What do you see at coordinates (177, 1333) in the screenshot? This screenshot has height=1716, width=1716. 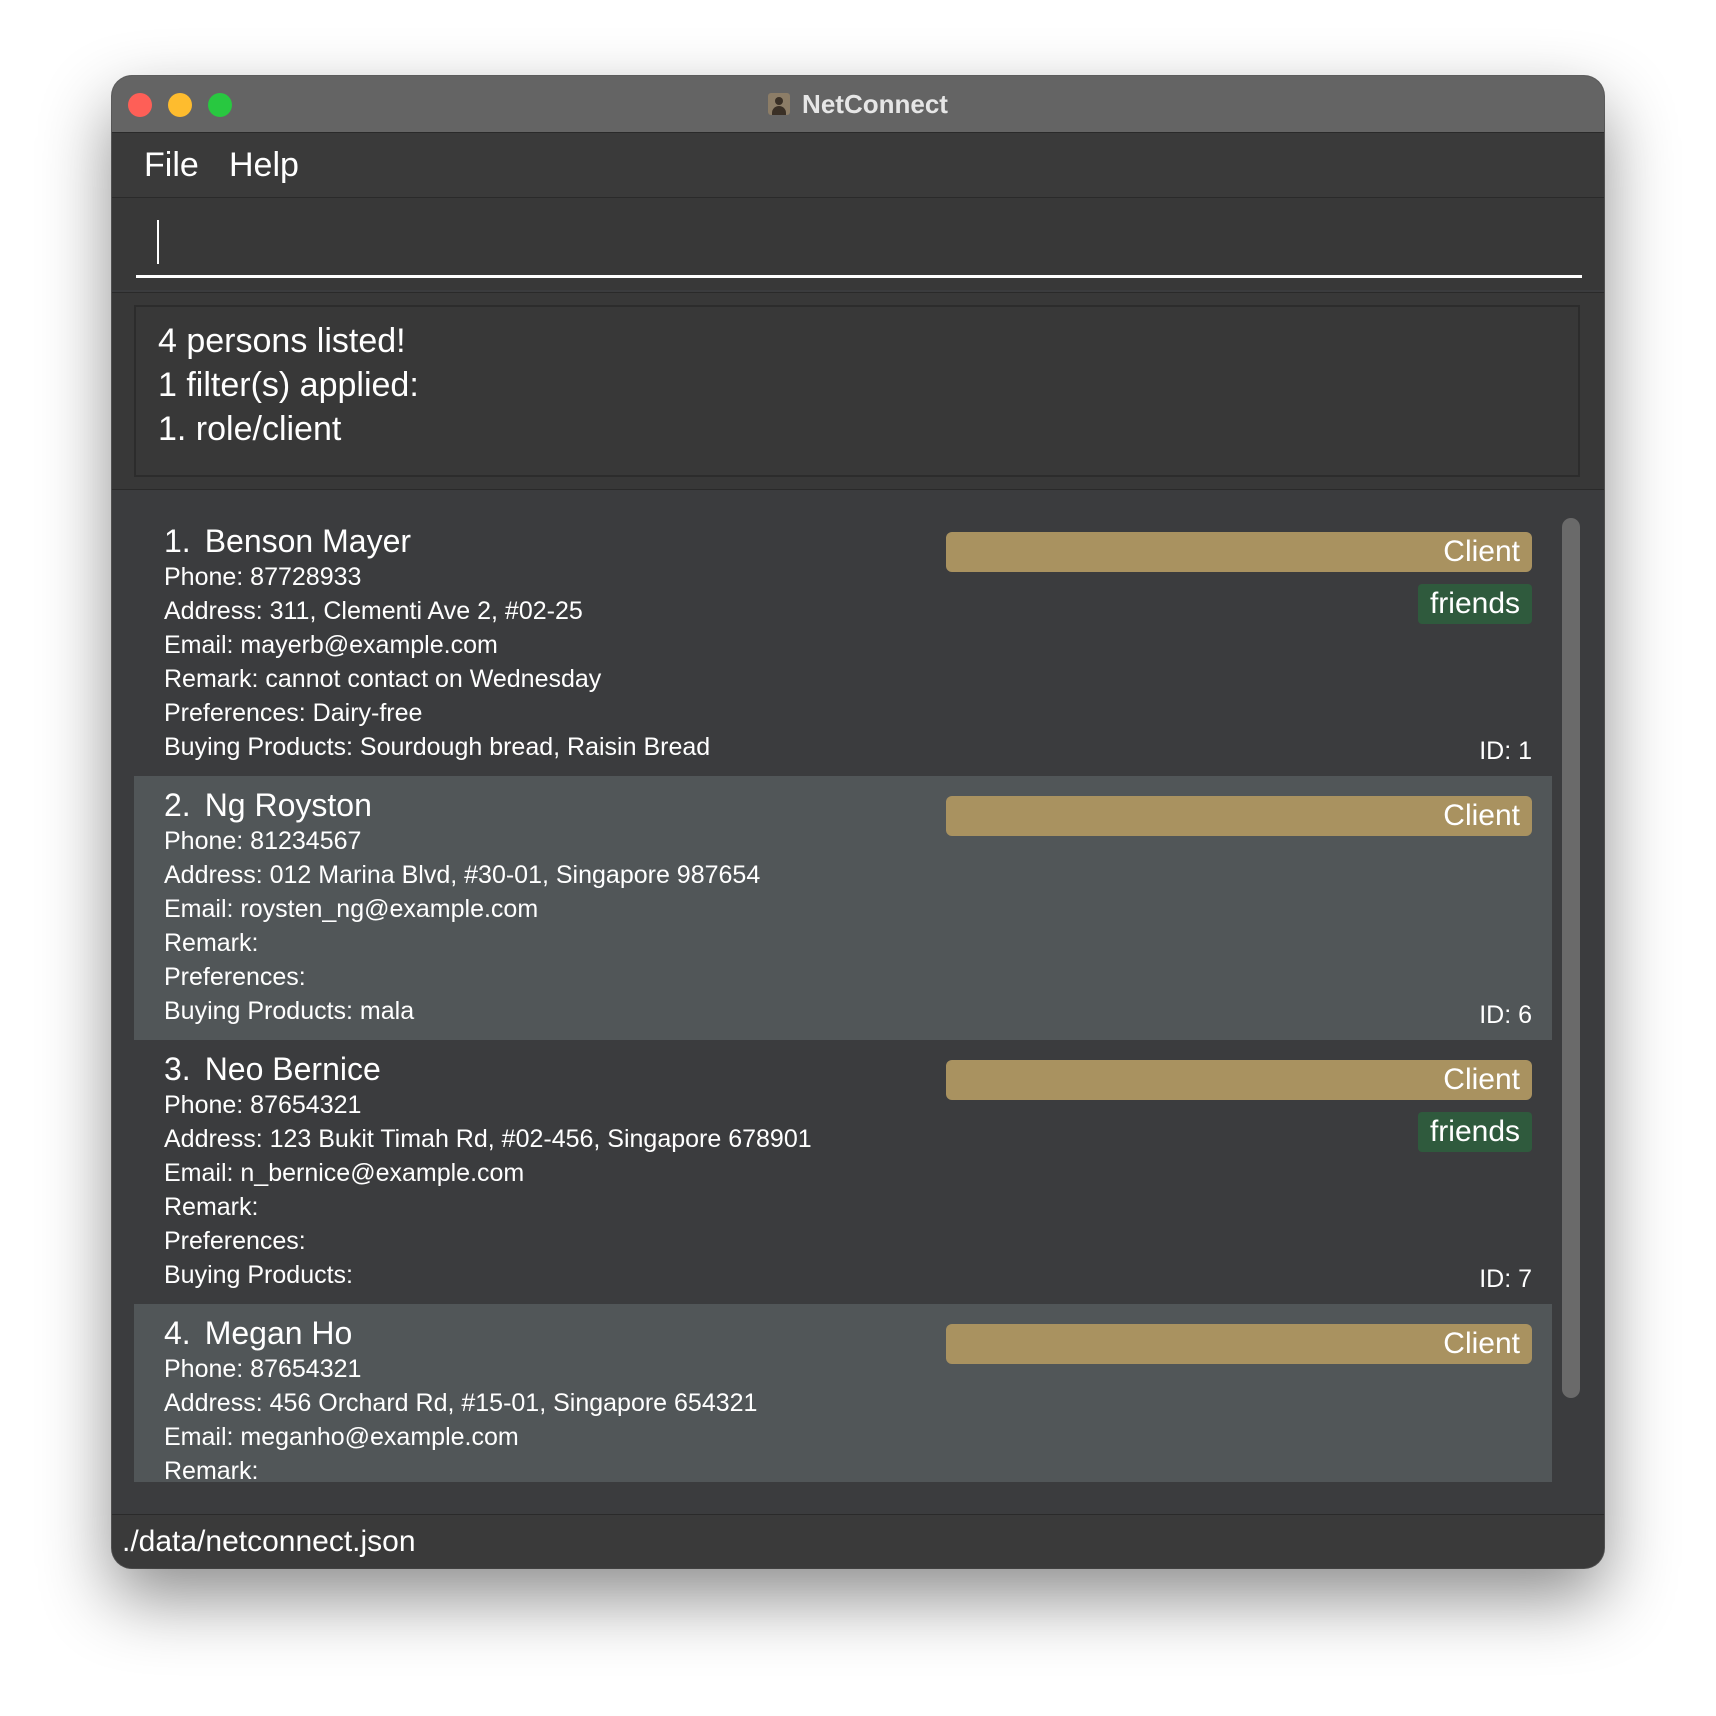 I see `person-index: 4.` at bounding box center [177, 1333].